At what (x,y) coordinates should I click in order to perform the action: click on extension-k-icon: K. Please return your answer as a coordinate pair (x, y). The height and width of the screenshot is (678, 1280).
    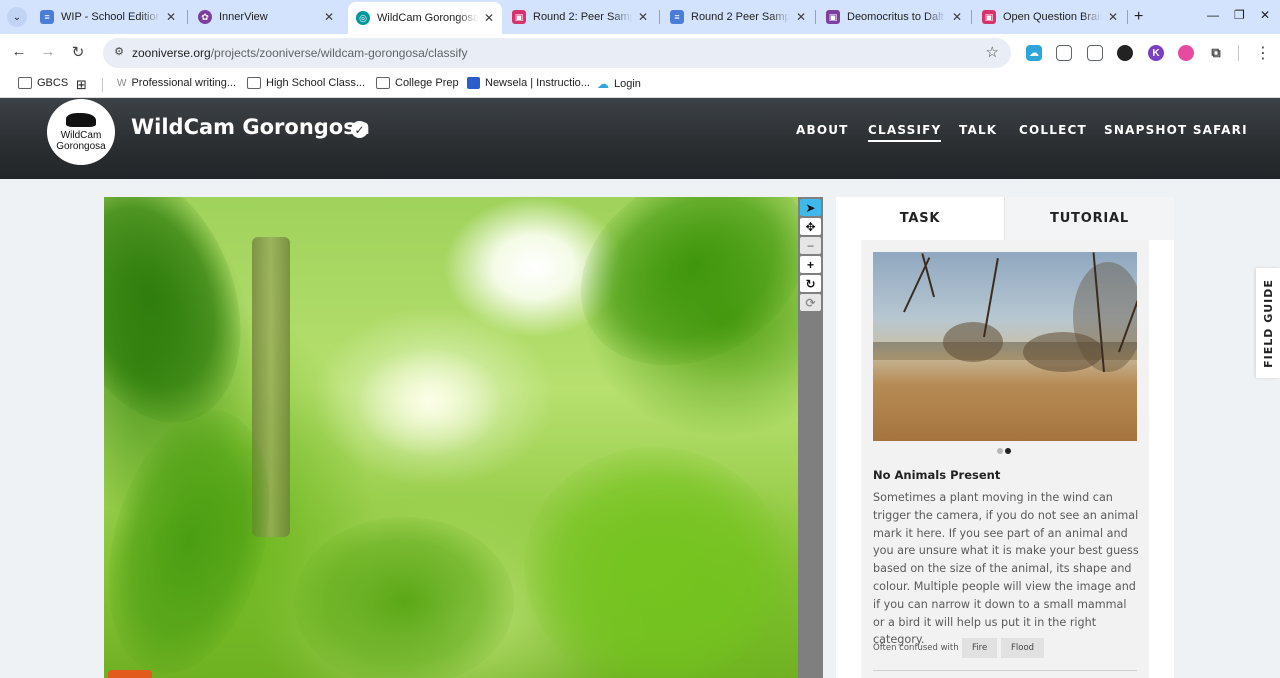
    Looking at the image, I should click on (1156, 53).